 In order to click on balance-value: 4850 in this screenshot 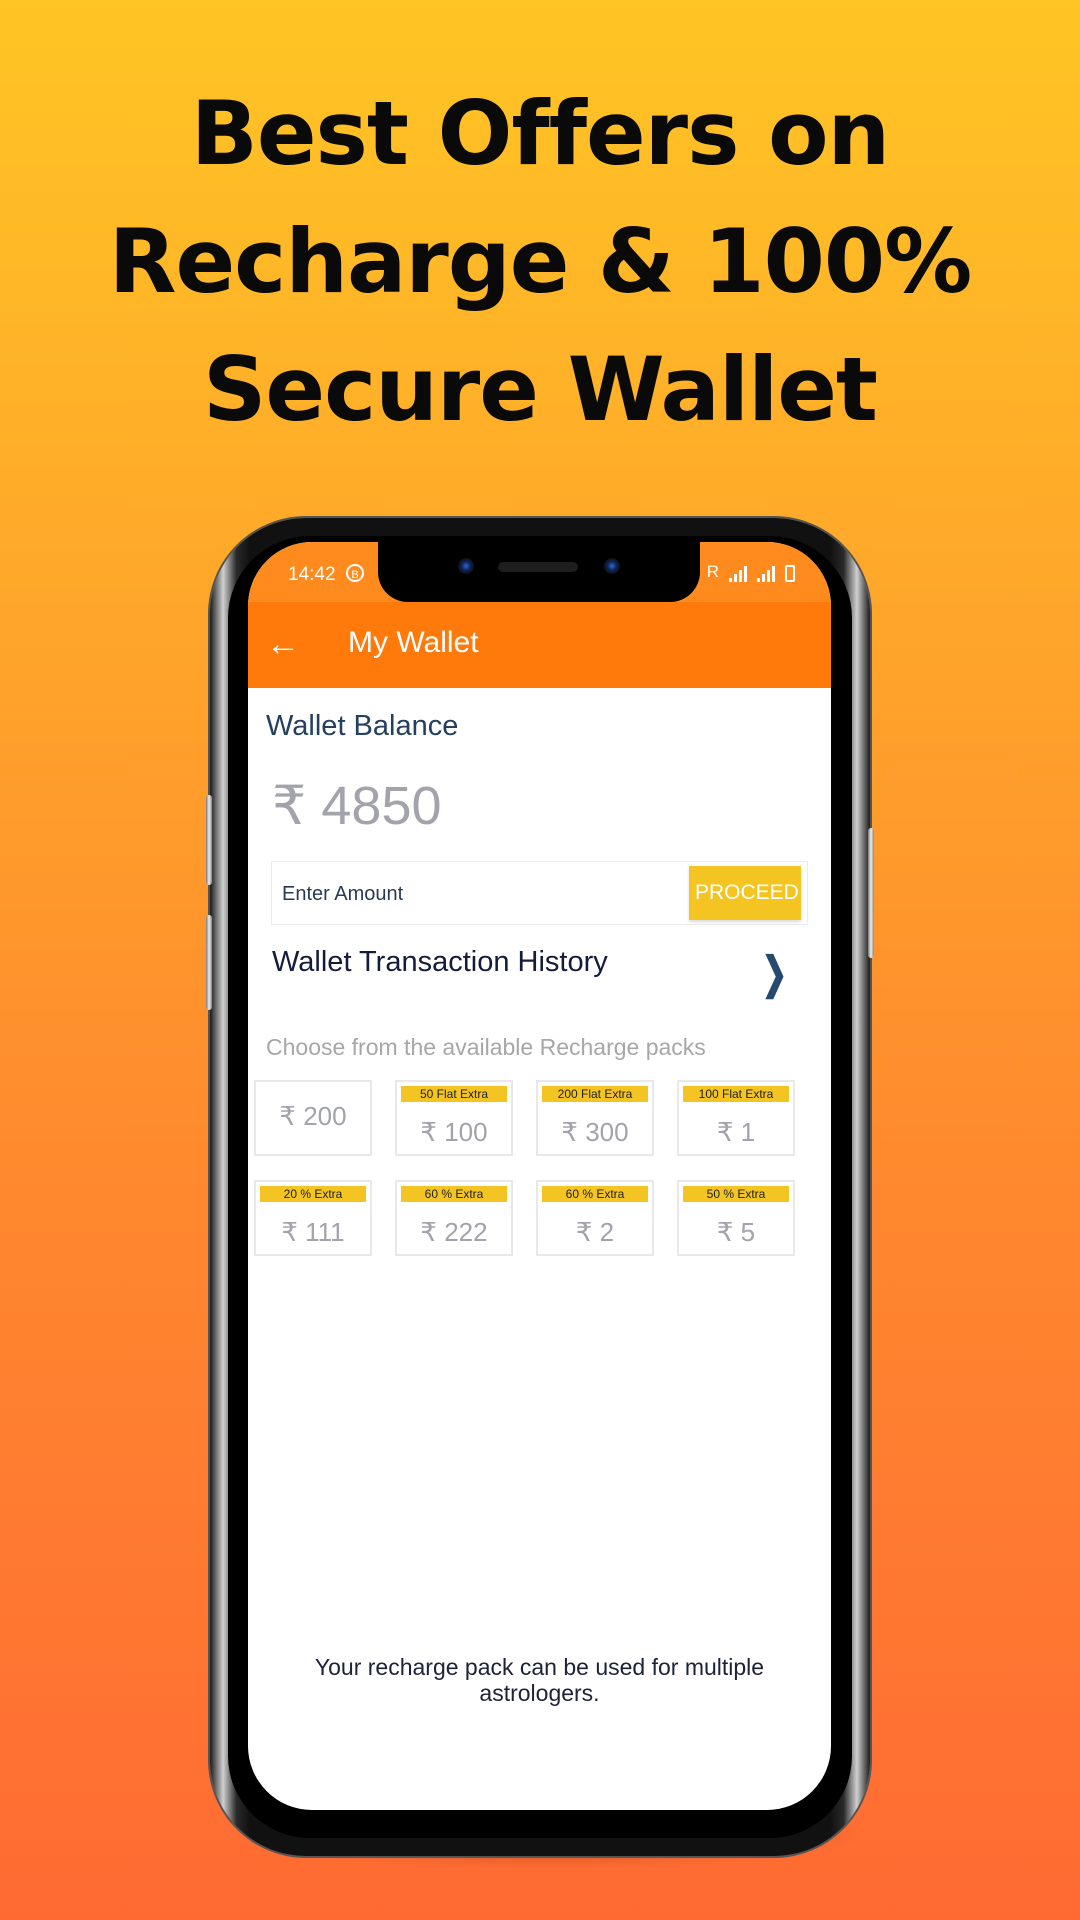, I will do `click(381, 806)`.